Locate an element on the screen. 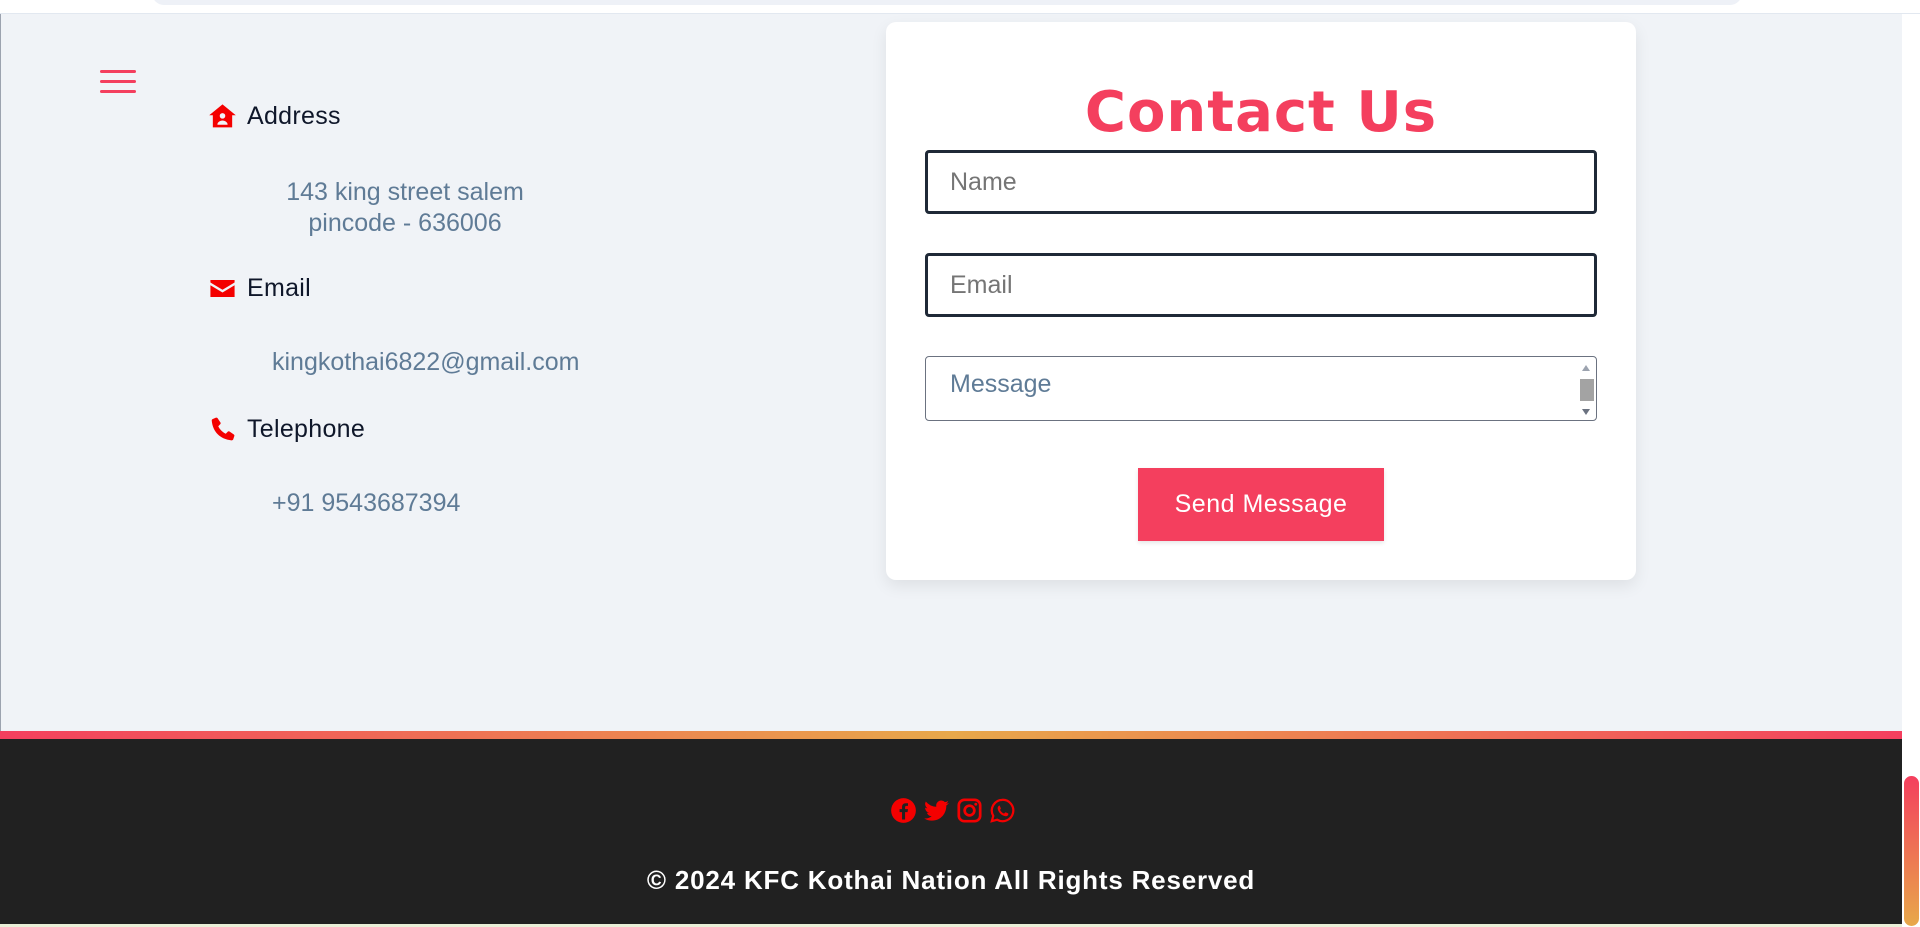 This screenshot has height=927, width=1920. scroll-up-arrow-icon is located at coordinates (1586, 368).